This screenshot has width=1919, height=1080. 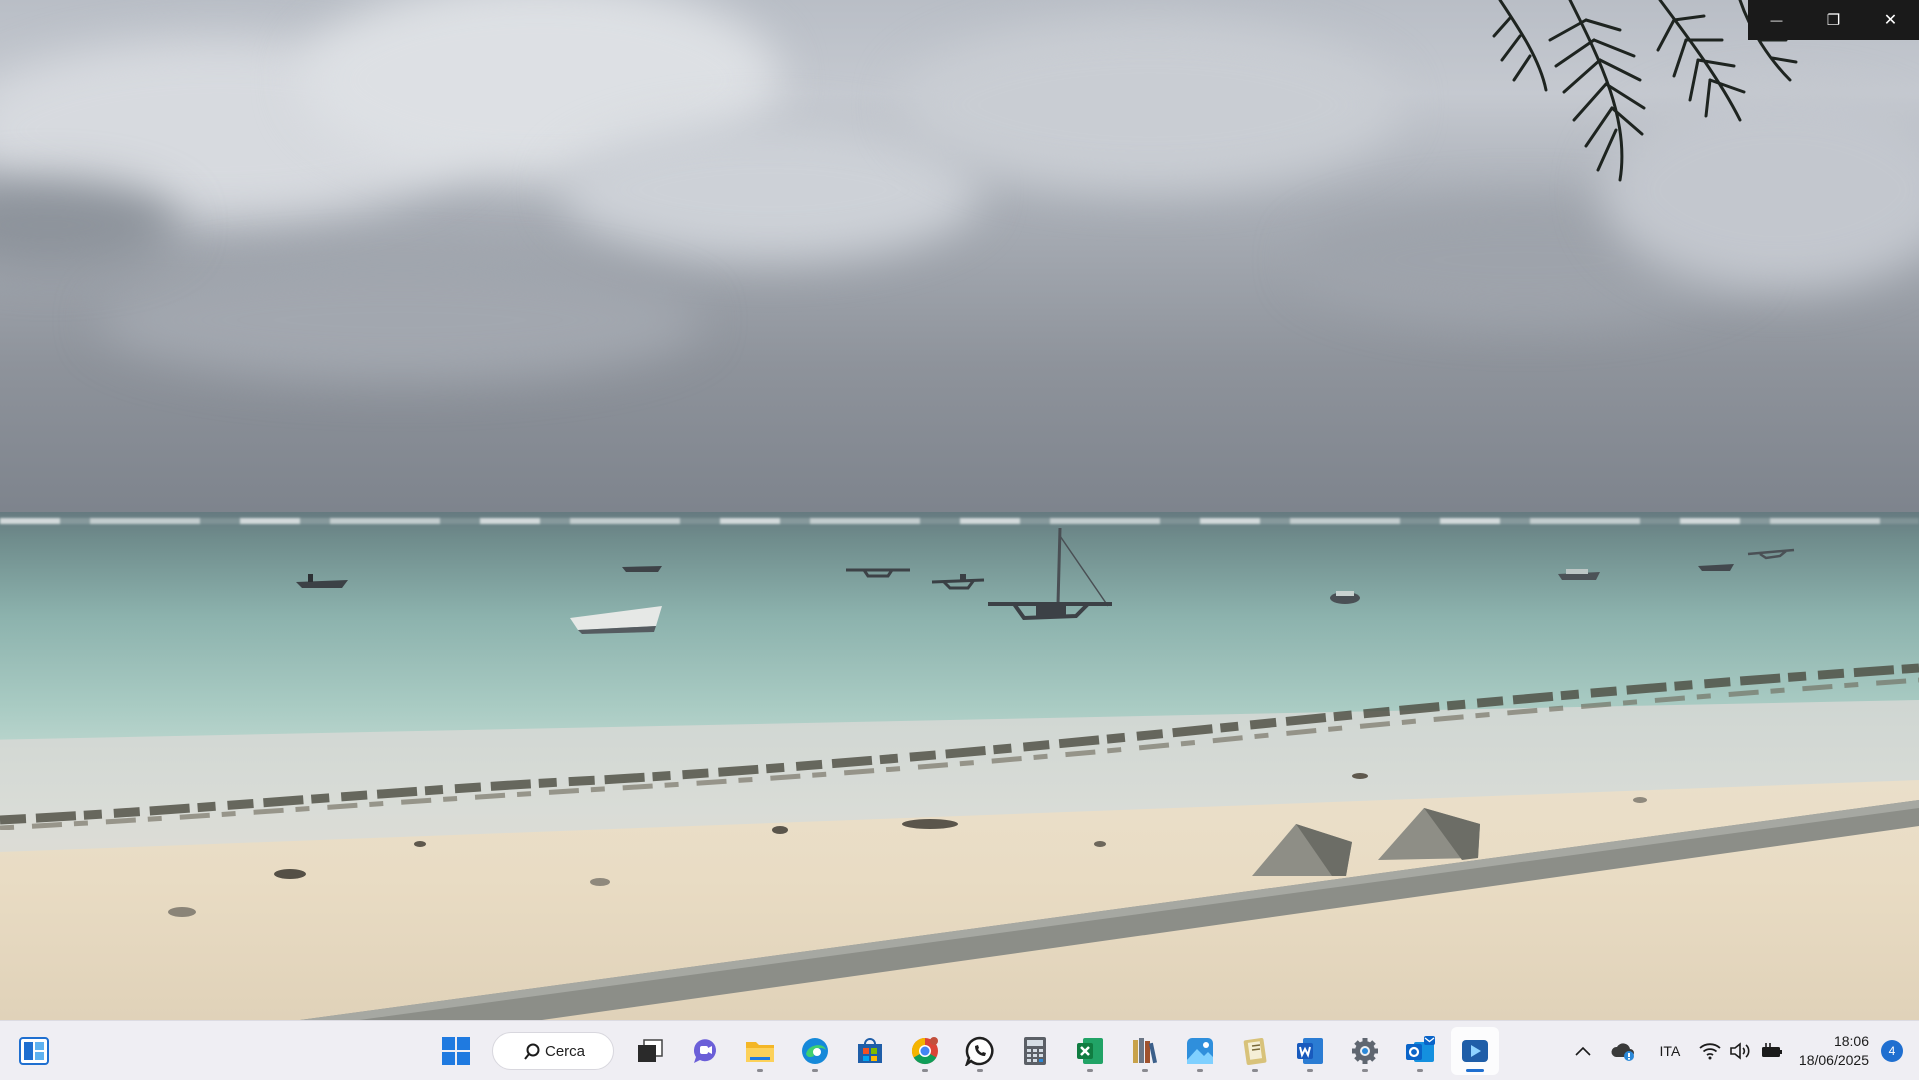 I want to click on start-button, so click(x=456, y=1051).